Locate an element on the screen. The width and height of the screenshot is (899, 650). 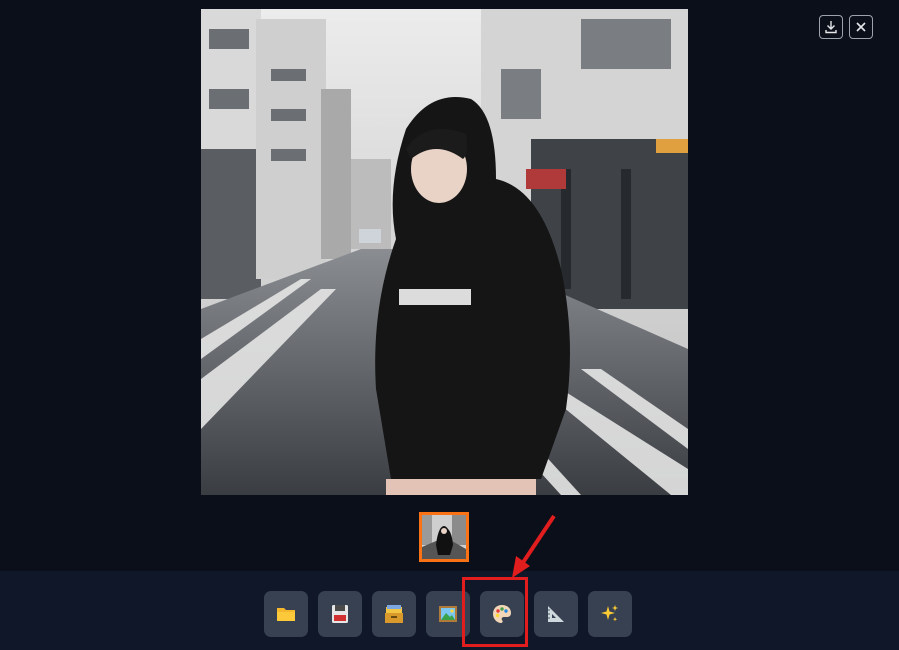
folder-icon is located at coordinates (286, 614).